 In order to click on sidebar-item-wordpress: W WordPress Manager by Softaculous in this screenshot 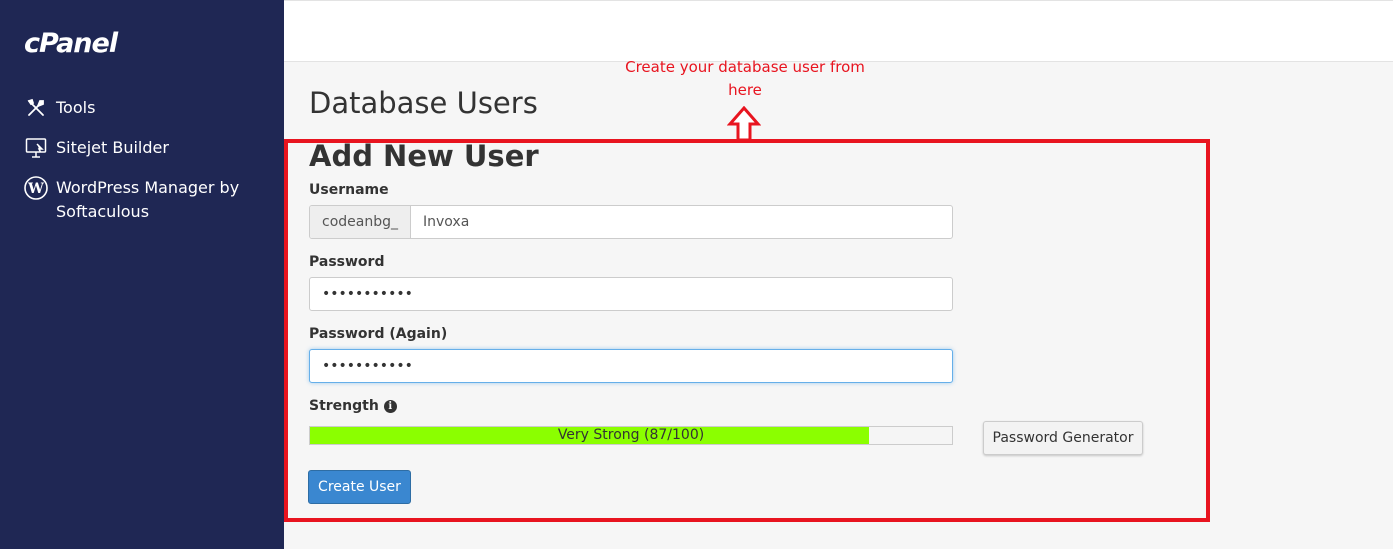, I will do `click(144, 200)`.